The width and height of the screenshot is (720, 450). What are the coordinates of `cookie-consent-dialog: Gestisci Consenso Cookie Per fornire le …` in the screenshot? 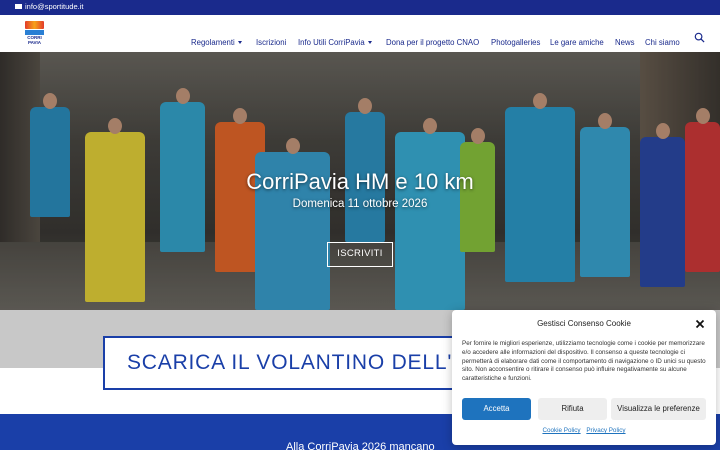 It's located at (584, 377).